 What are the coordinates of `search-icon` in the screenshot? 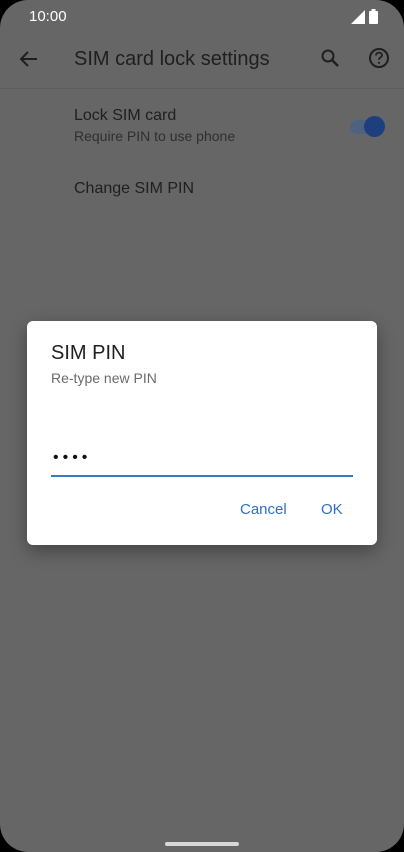 It's located at (330, 60).